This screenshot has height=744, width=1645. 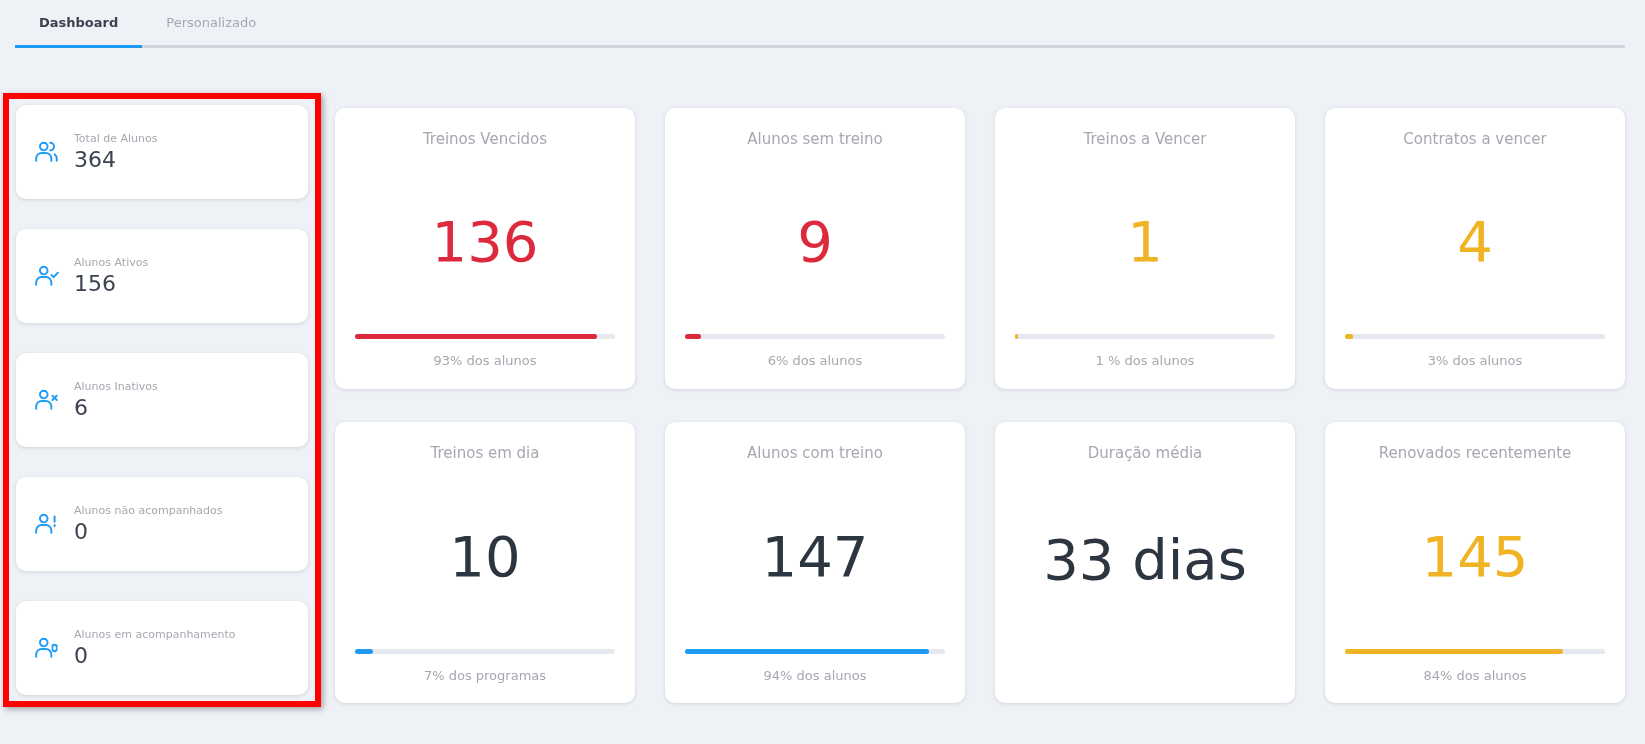 I want to click on stat-value: 4, so click(x=1475, y=242).